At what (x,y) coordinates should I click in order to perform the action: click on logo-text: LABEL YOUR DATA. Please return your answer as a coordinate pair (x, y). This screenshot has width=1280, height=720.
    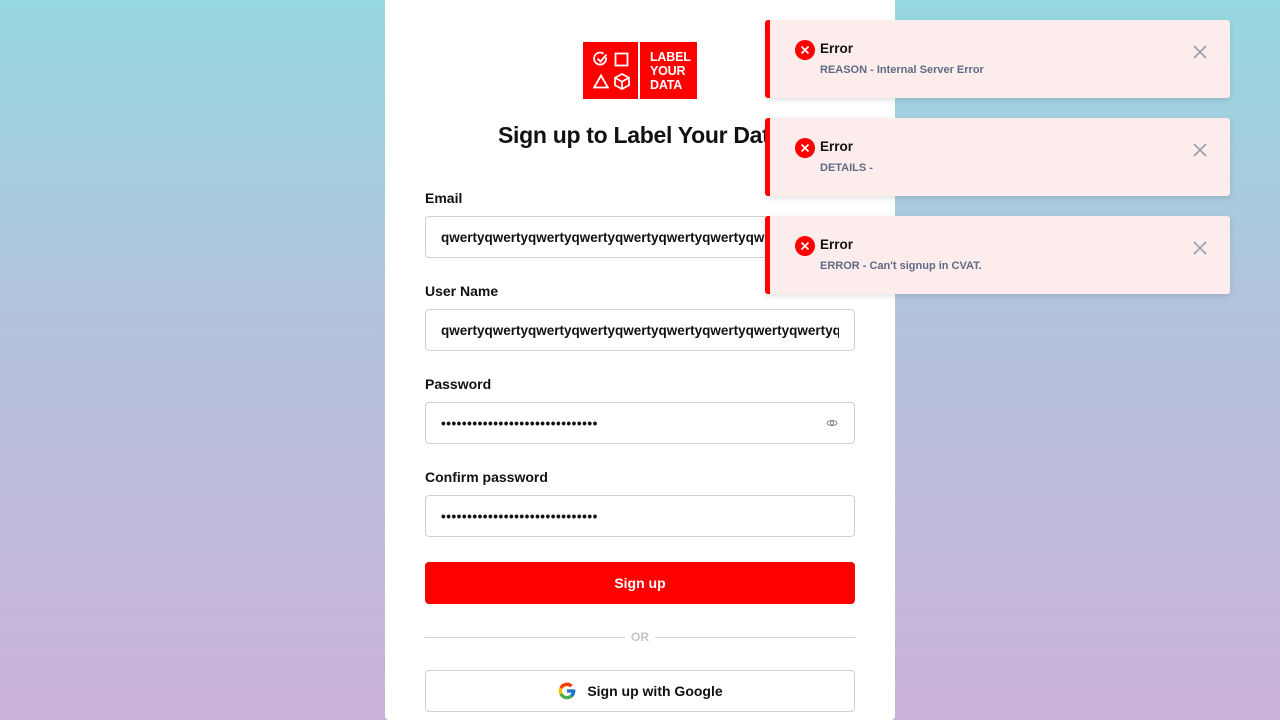
    Looking at the image, I should click on (668, 70).